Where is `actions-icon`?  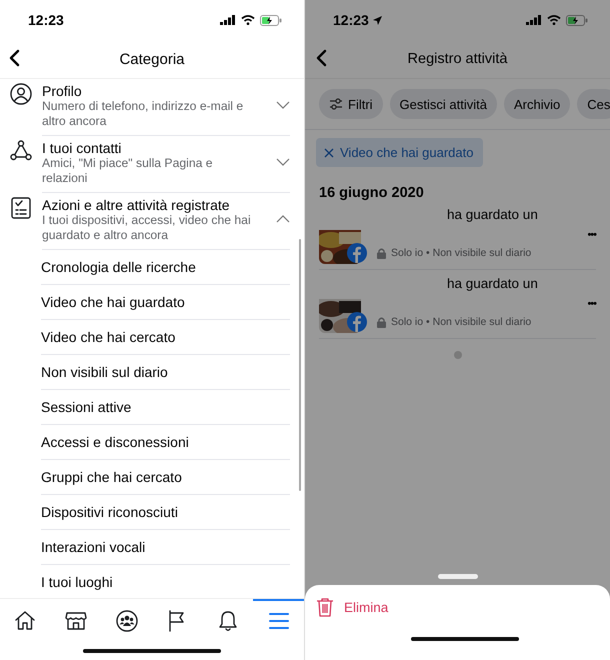
actions-icon is located at coordinates (21, 208).